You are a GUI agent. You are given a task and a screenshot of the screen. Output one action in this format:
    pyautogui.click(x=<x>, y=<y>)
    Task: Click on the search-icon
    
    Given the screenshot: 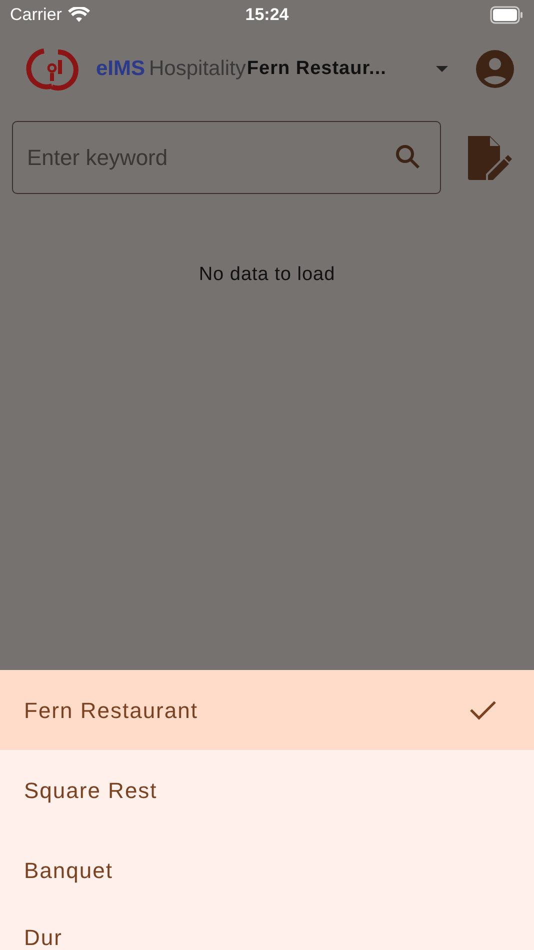 What is the action you would take?
    pyautogui.click(x=408, y=157)
    